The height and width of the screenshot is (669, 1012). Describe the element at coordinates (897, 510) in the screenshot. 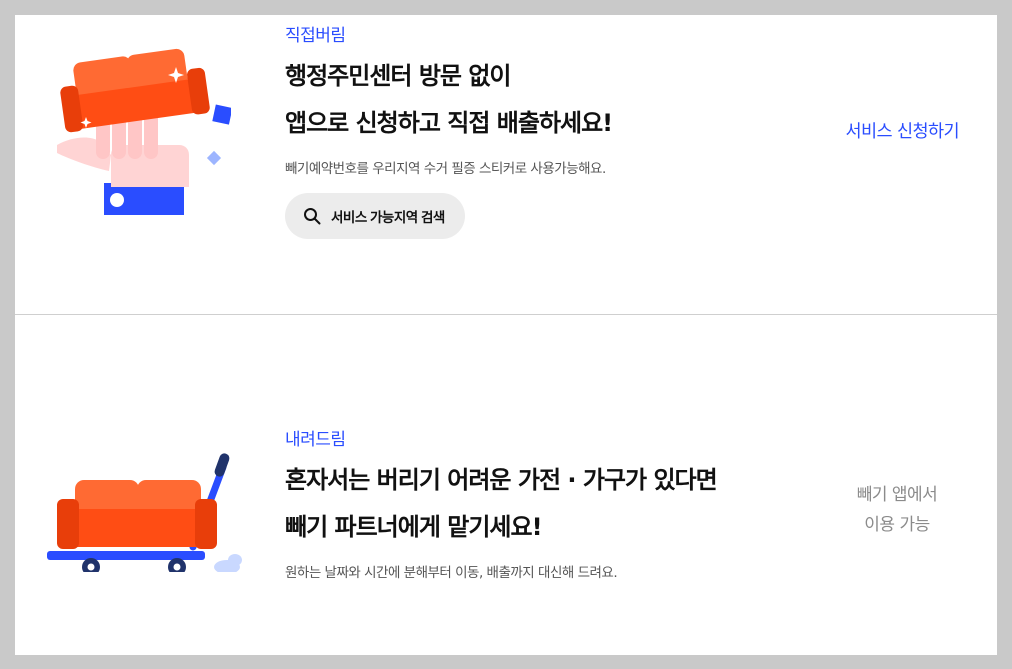

I see `app-availability-note: 빼기 앱에서 이용 가능` at that location.